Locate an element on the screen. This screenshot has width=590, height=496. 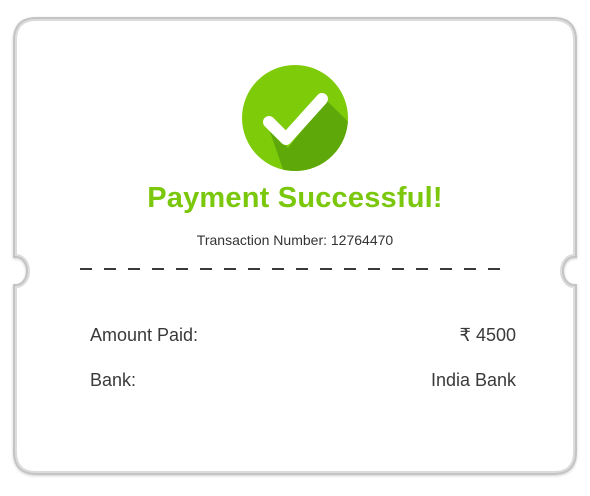
amount-label: Amount Paid: is located at coordinates (144, 335).